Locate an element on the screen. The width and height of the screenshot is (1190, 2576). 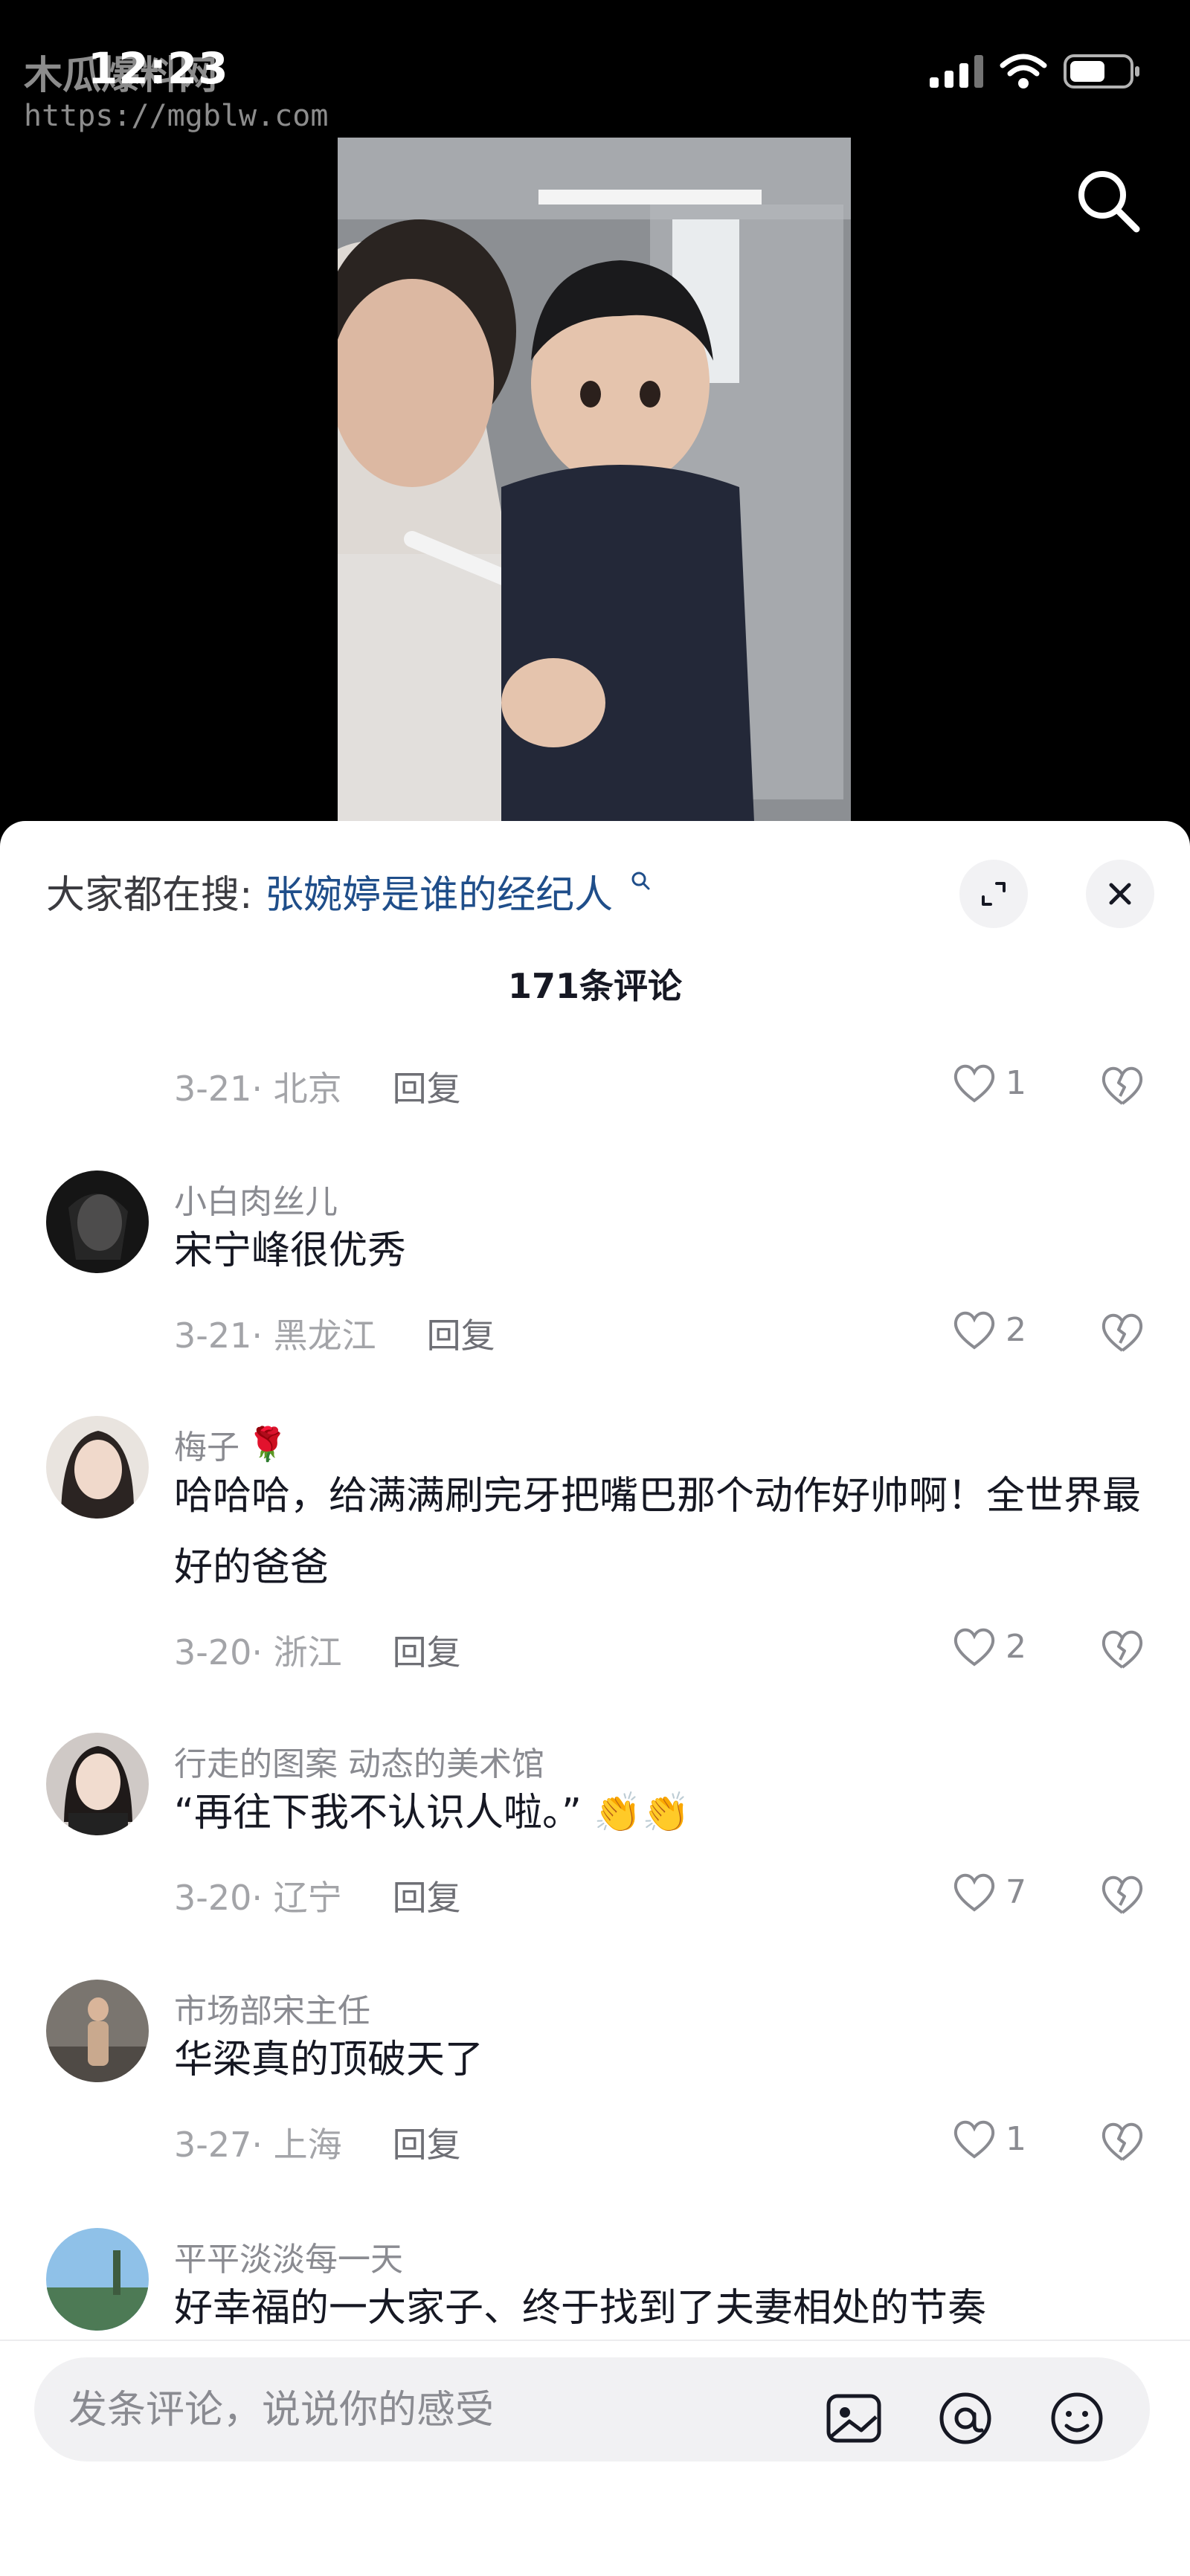
signal-icon is located at coordinates (957, 71).